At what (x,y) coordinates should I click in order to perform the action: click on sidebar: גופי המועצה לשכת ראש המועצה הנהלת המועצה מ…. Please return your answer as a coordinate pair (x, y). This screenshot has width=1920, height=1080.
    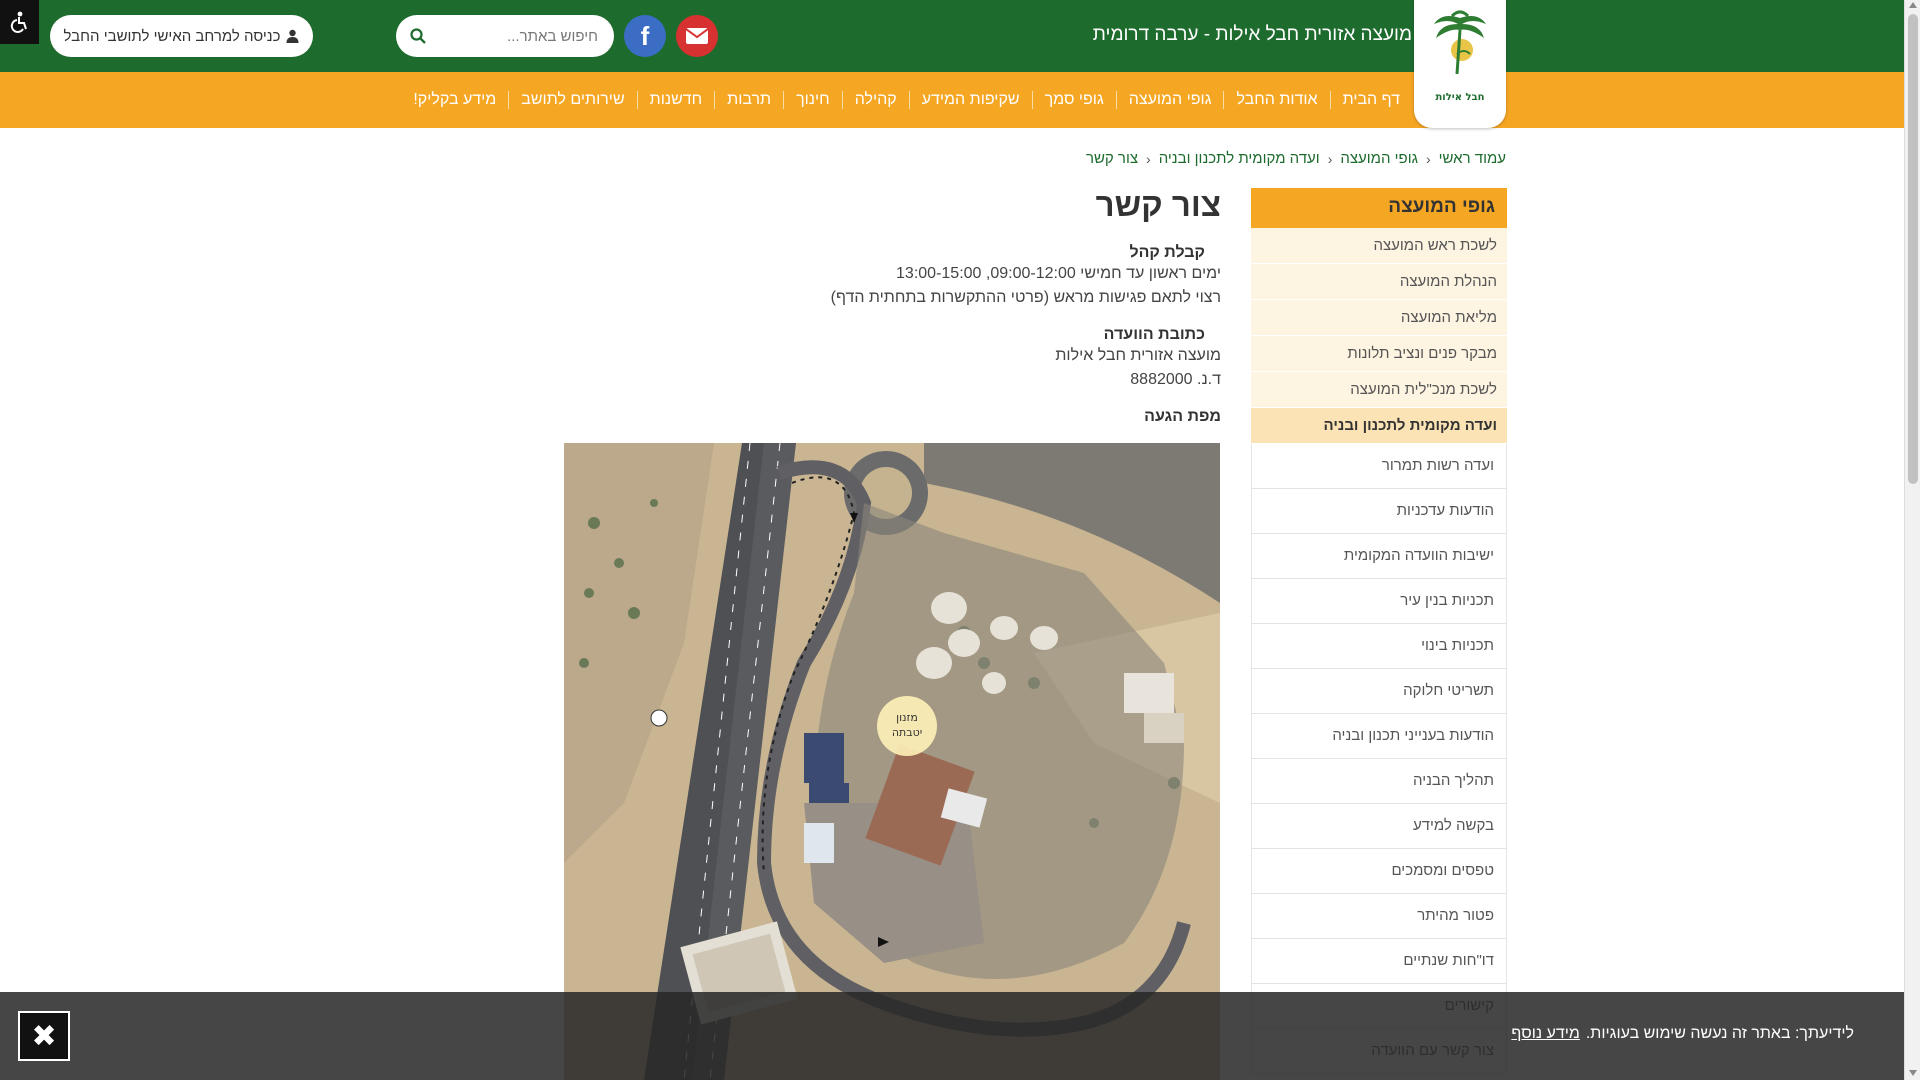
    Looking at the image, I should click on (1379, 631).